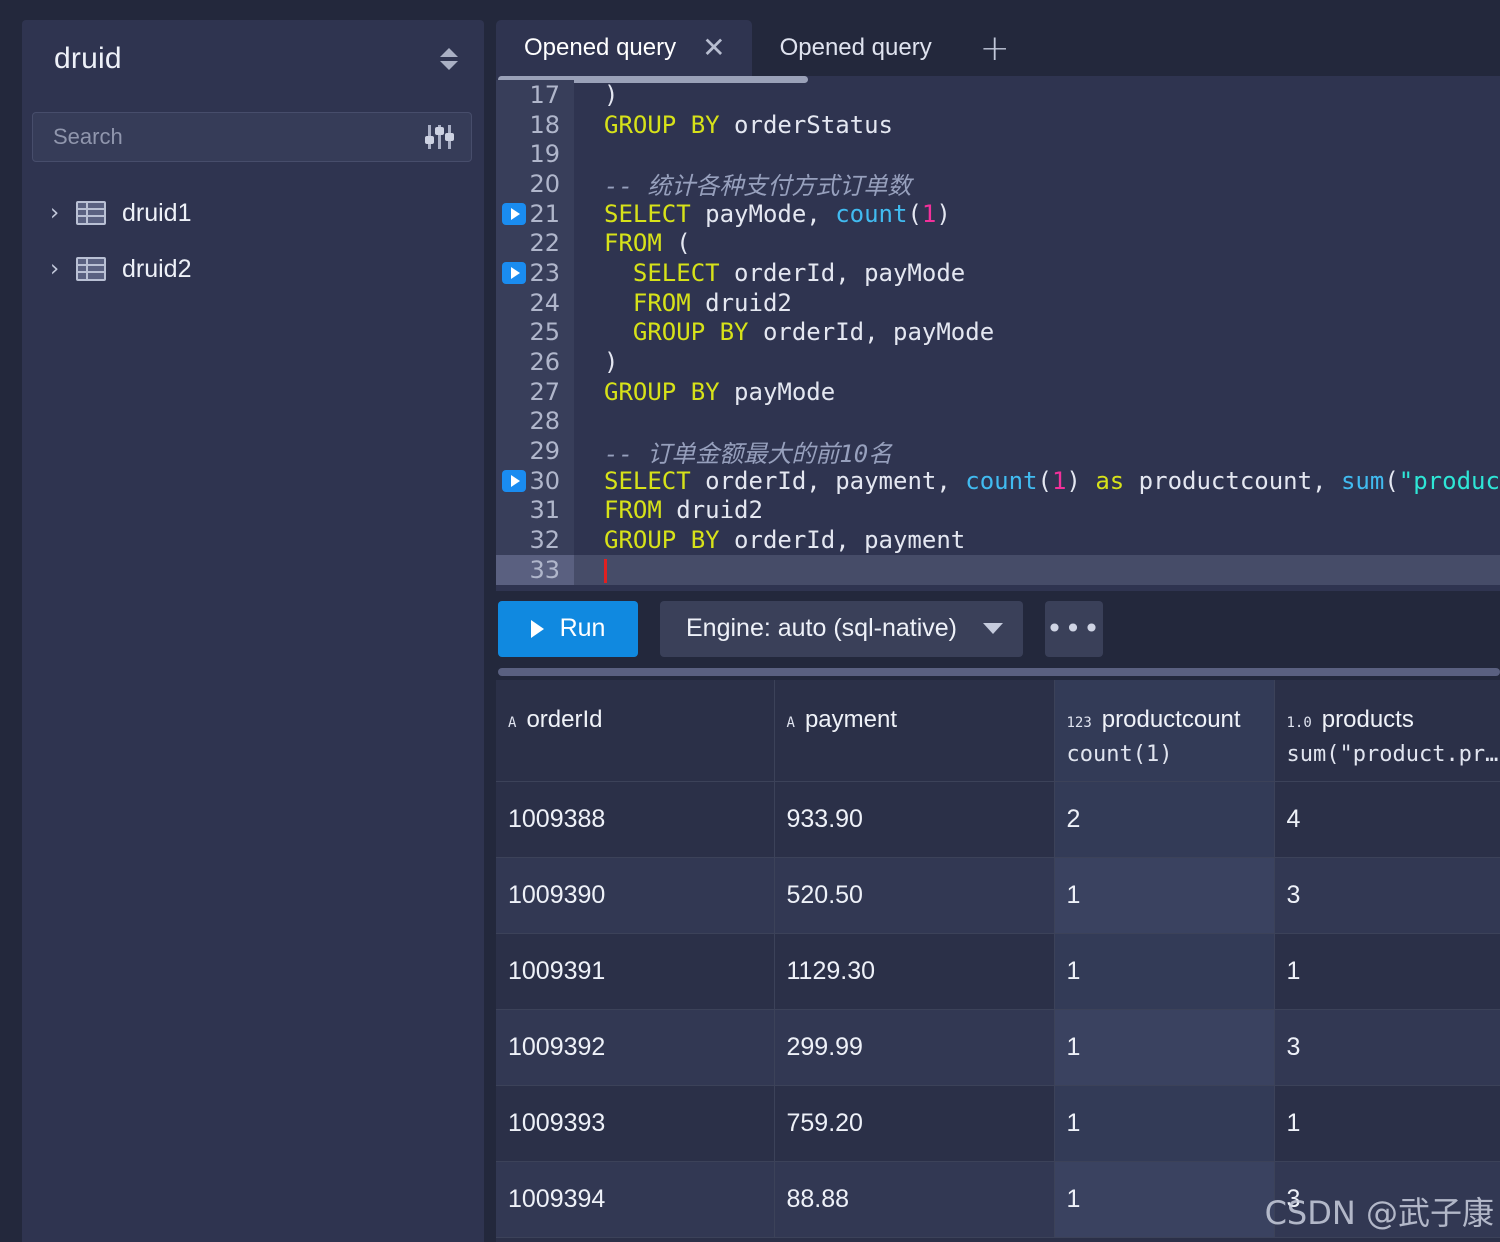 The image size is (1500, 1242). I want to click on line-source: GROUP BY orderId, payment, so click(785, 540).